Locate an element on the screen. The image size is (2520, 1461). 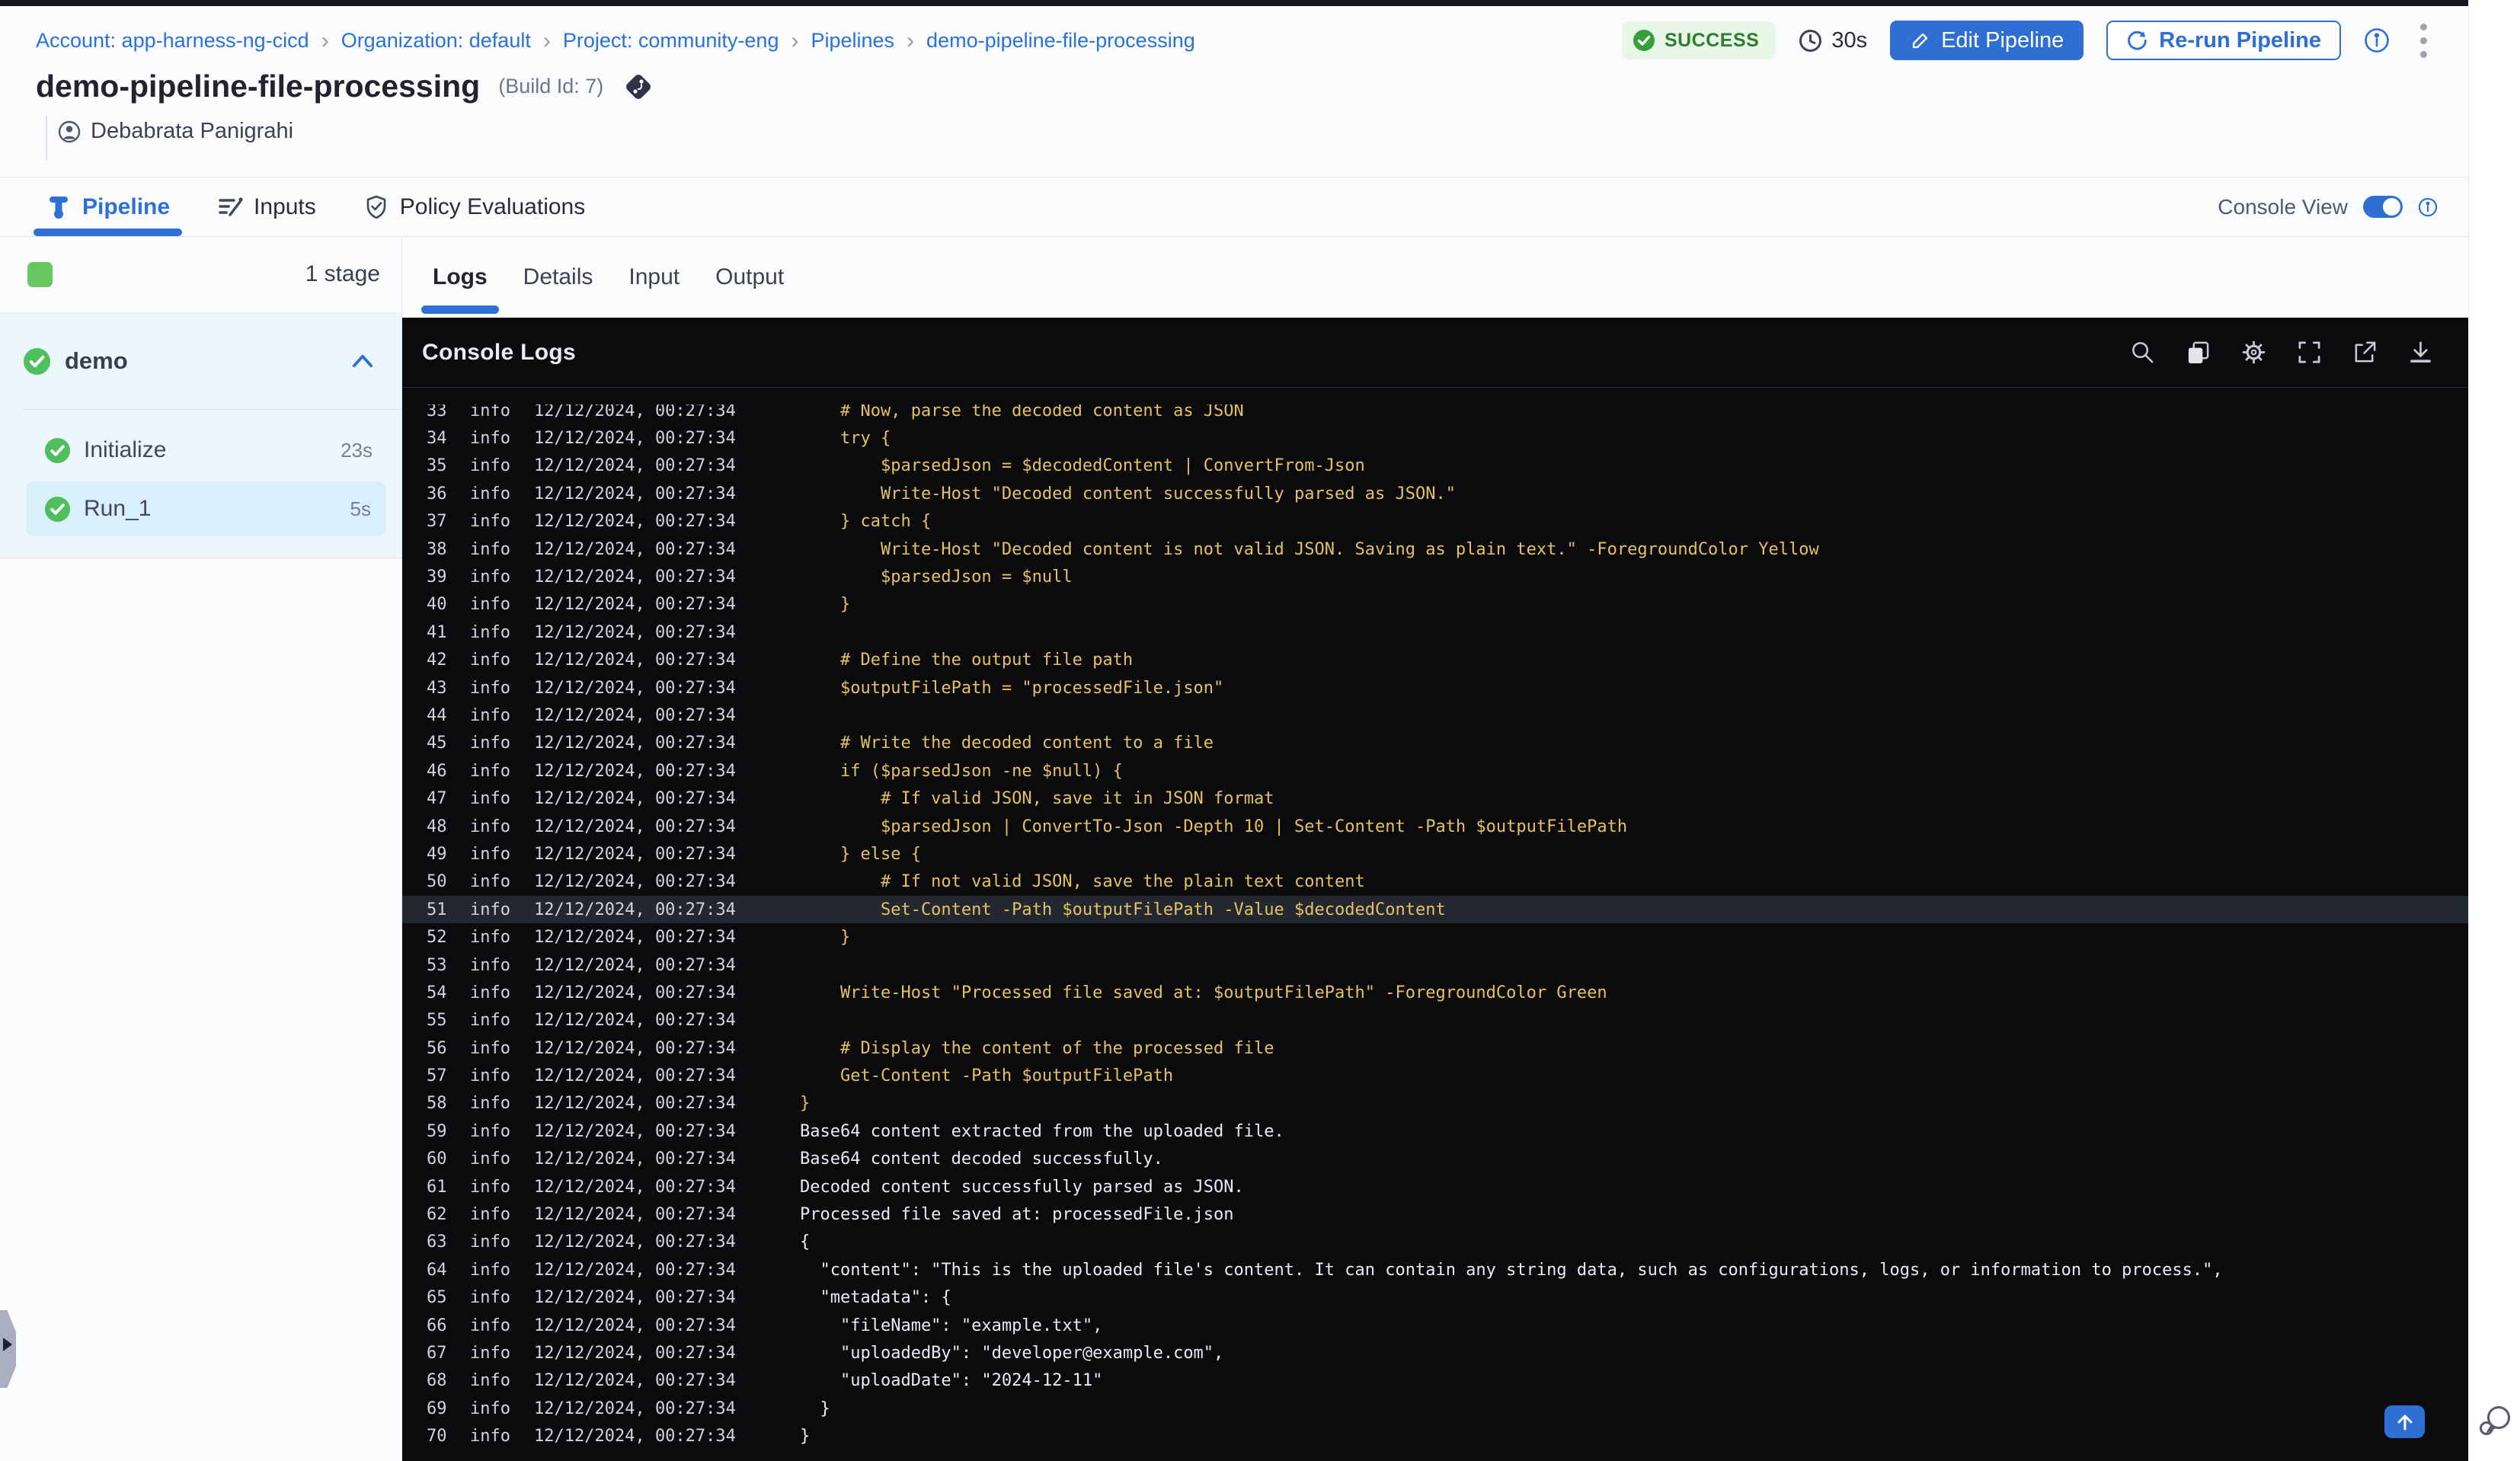
log-line: 41 info 12/12/2024, 00:27:34 is located at coordinates (1435, 632).